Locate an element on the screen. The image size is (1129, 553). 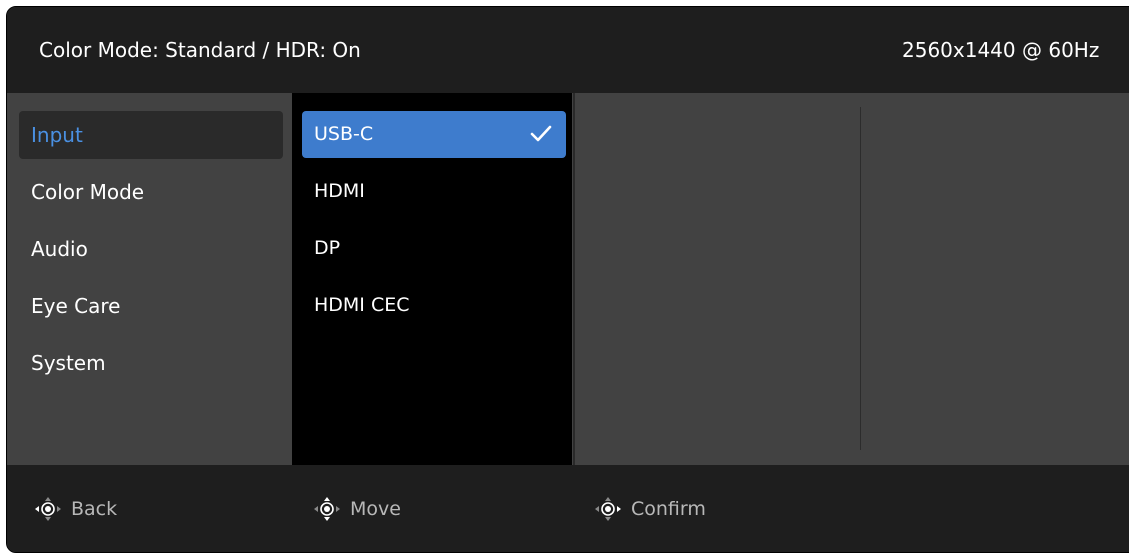
menu-item-system: System is located at coordinates (151, 363).